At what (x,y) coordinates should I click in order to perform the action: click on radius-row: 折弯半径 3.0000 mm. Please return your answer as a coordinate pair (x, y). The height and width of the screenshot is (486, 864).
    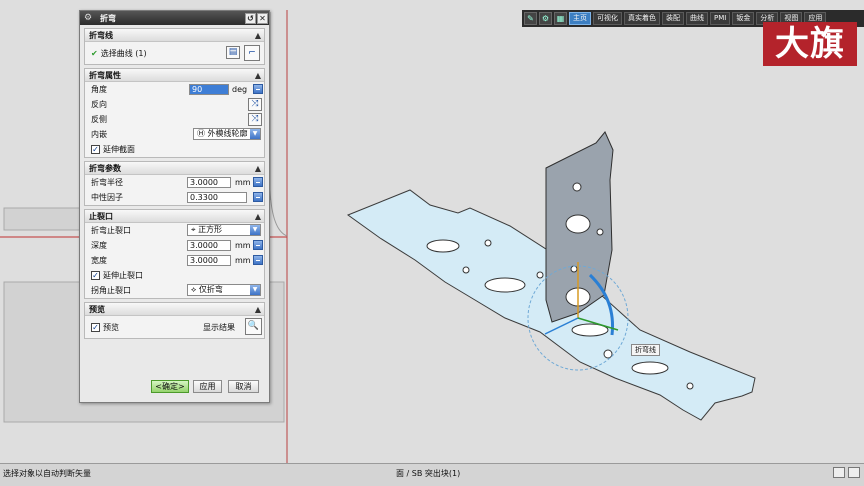
    Looking at the image, I should click on (174, 182).